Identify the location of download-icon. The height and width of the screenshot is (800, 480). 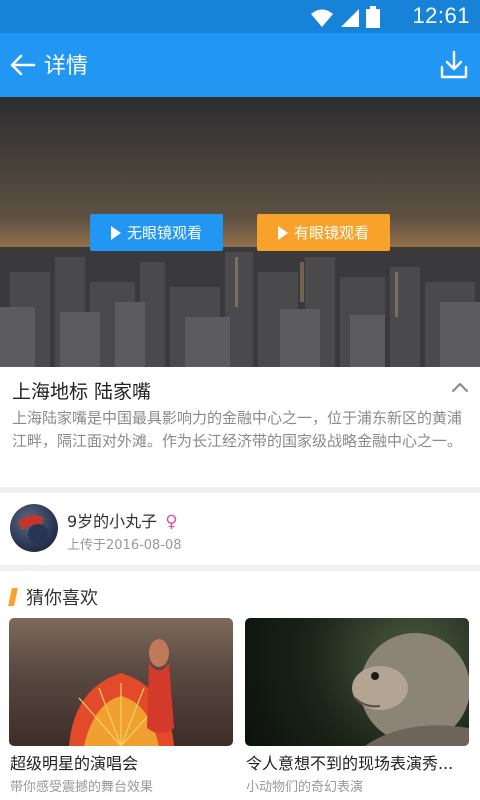
(454, 65).